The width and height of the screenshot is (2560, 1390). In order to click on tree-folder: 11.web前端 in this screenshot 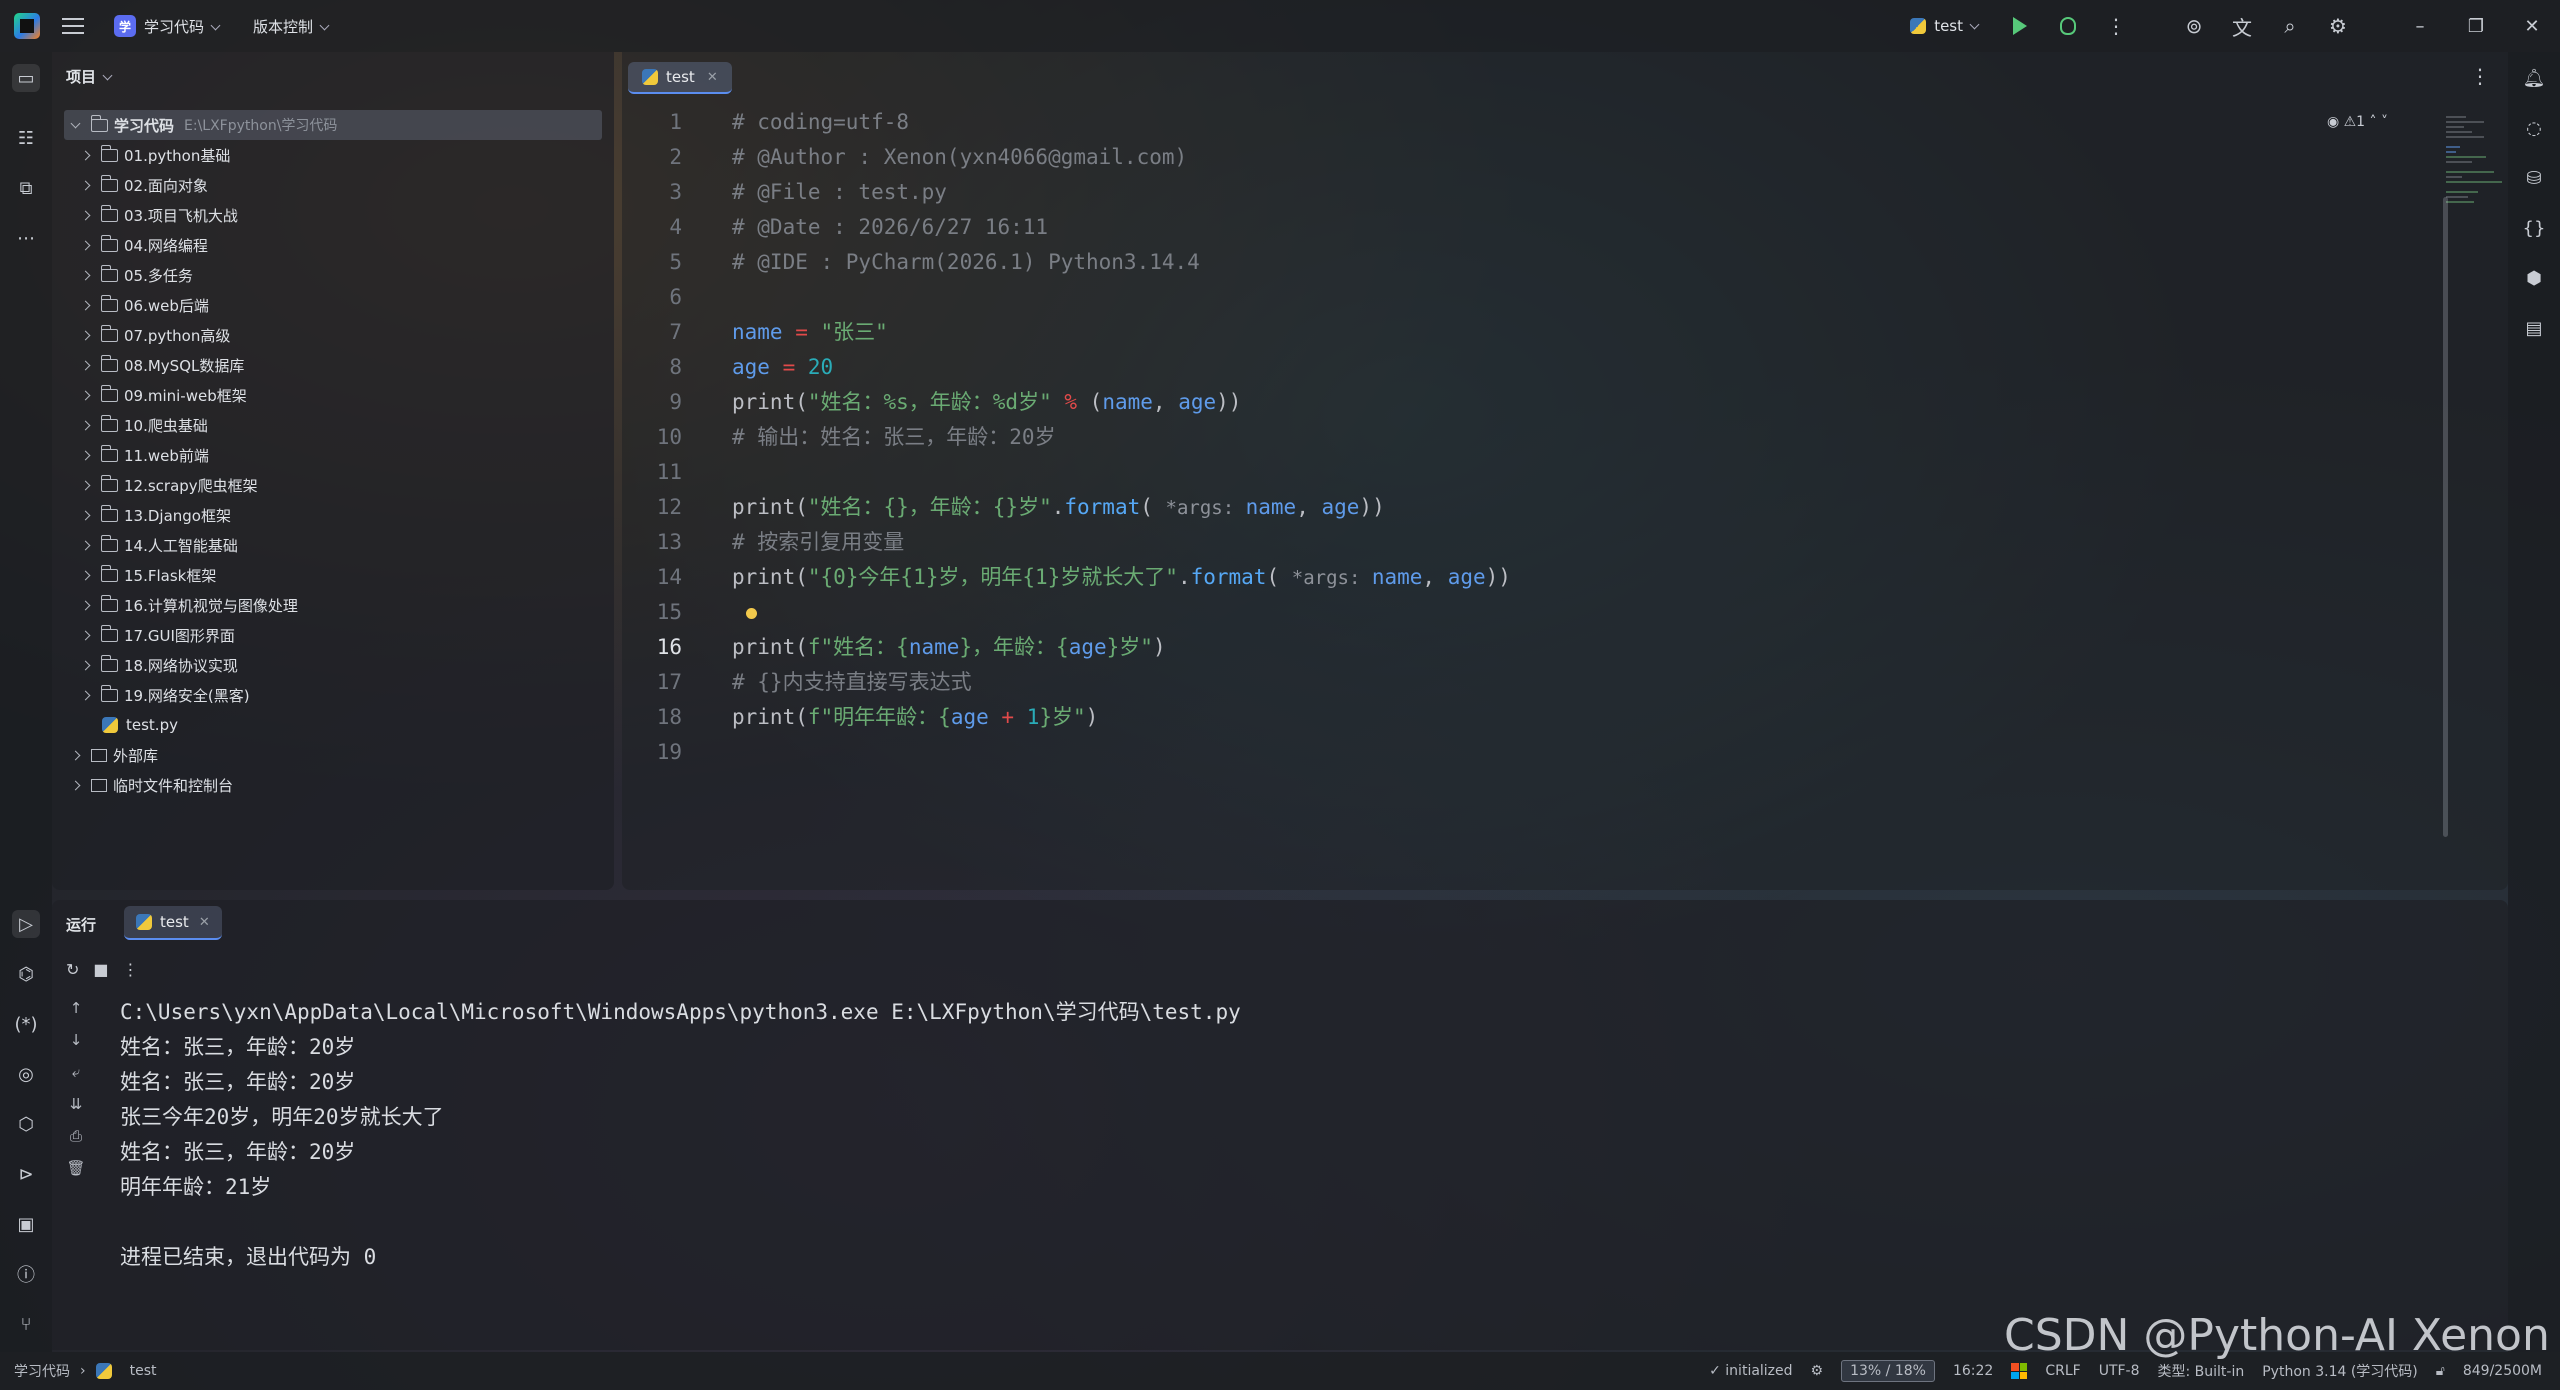, I will do `click(333, 455)`.